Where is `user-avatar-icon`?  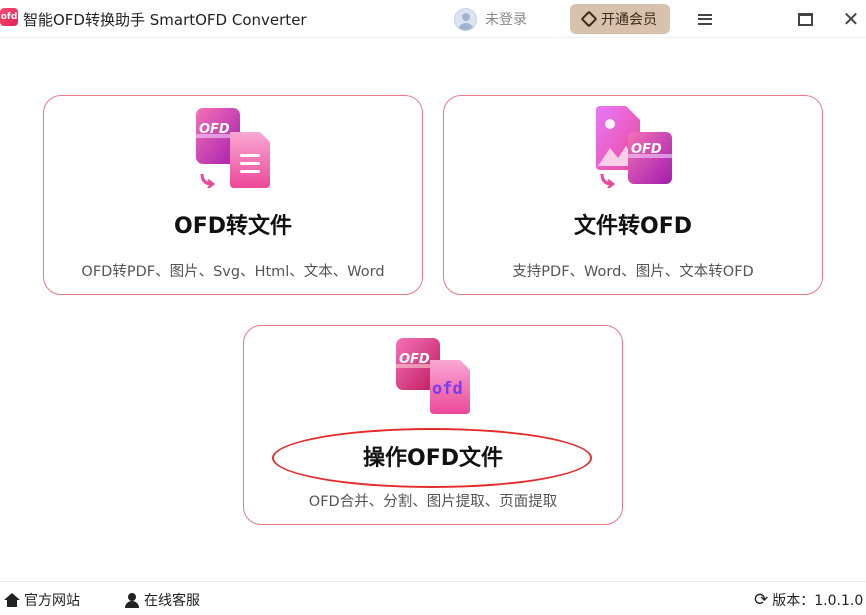
user-avatar-icon is located at coordinates (465, 19).